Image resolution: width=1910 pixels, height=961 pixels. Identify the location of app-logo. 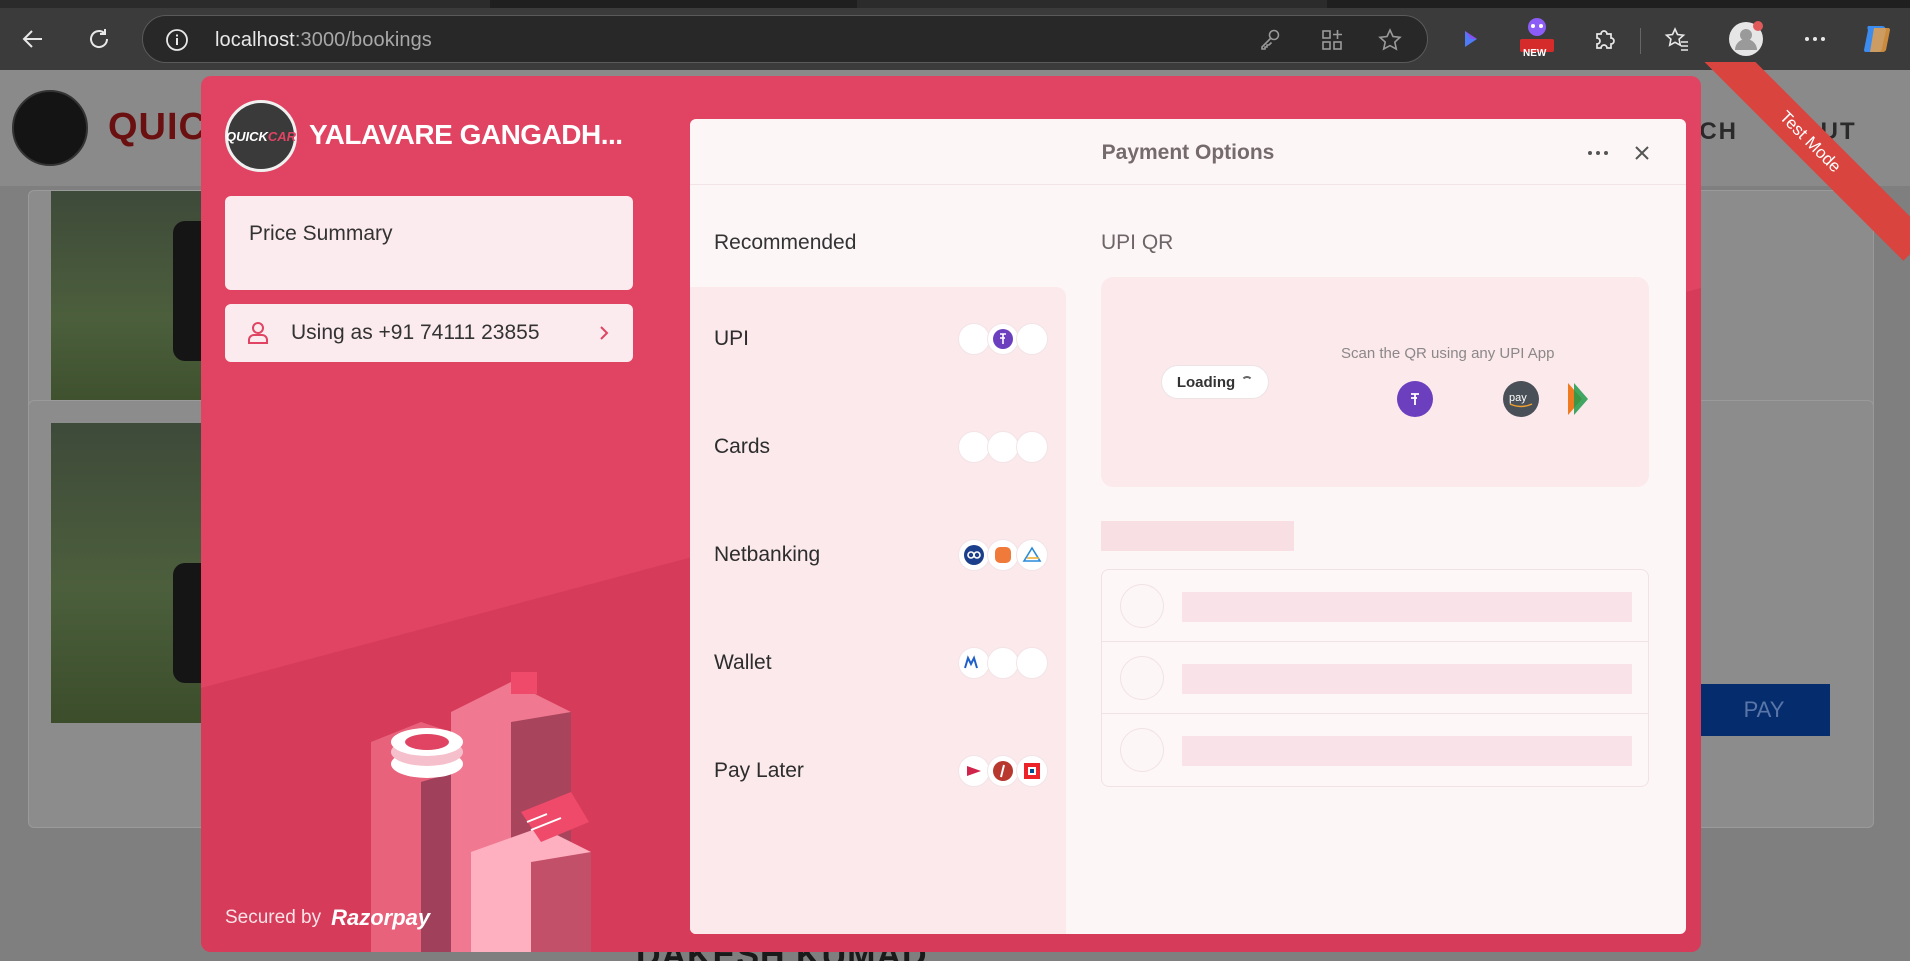
(50, 128).